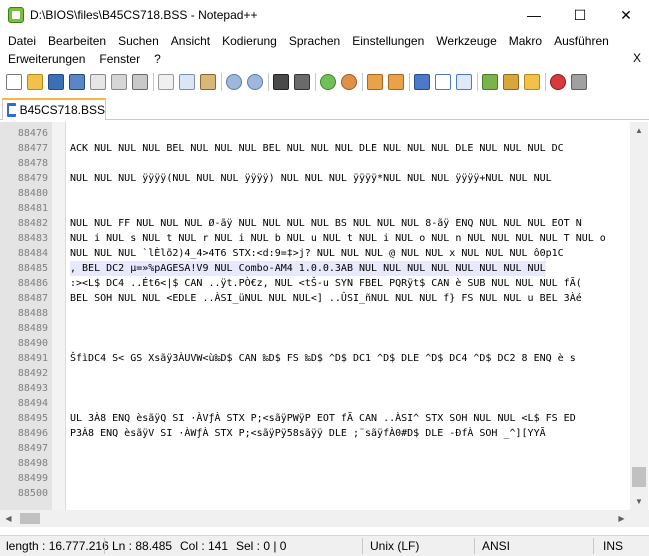  What do you see at coordinates (46, 59) in the screenshot?
I see `menu-erweiterungen: Erweiterungen` at bounding box center [46, 59].